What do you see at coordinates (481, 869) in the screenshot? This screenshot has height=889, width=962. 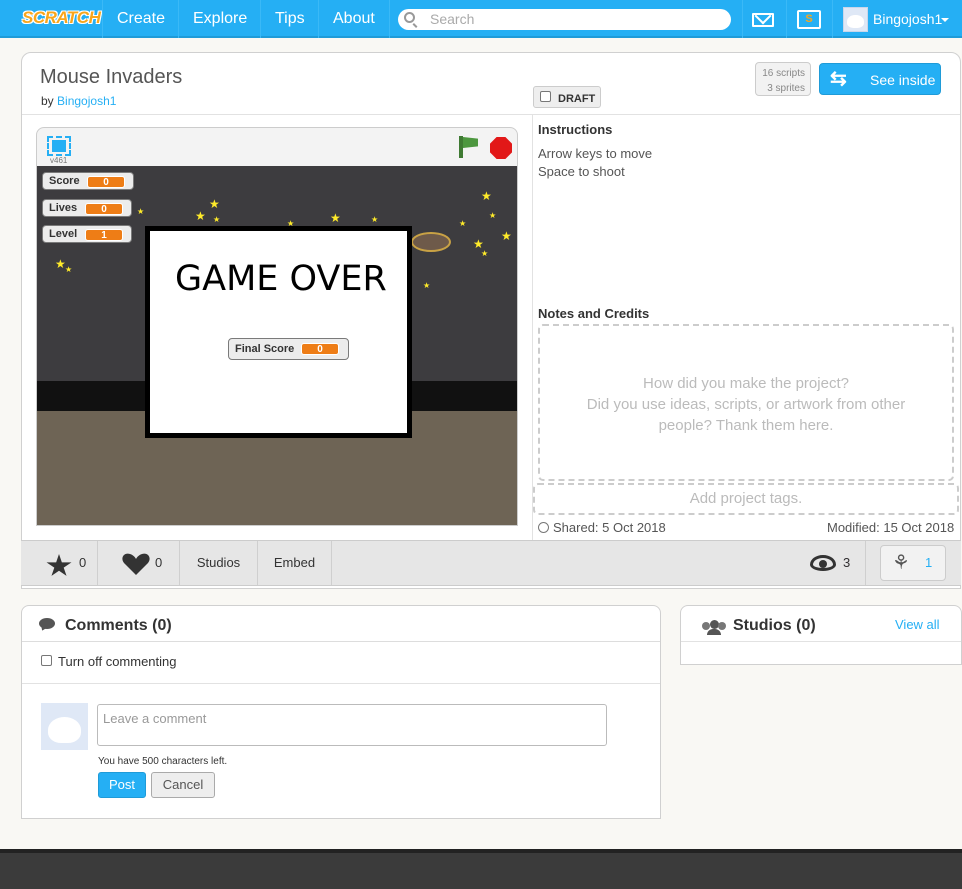 I see `page-footer` at bounding box center [481, 869].